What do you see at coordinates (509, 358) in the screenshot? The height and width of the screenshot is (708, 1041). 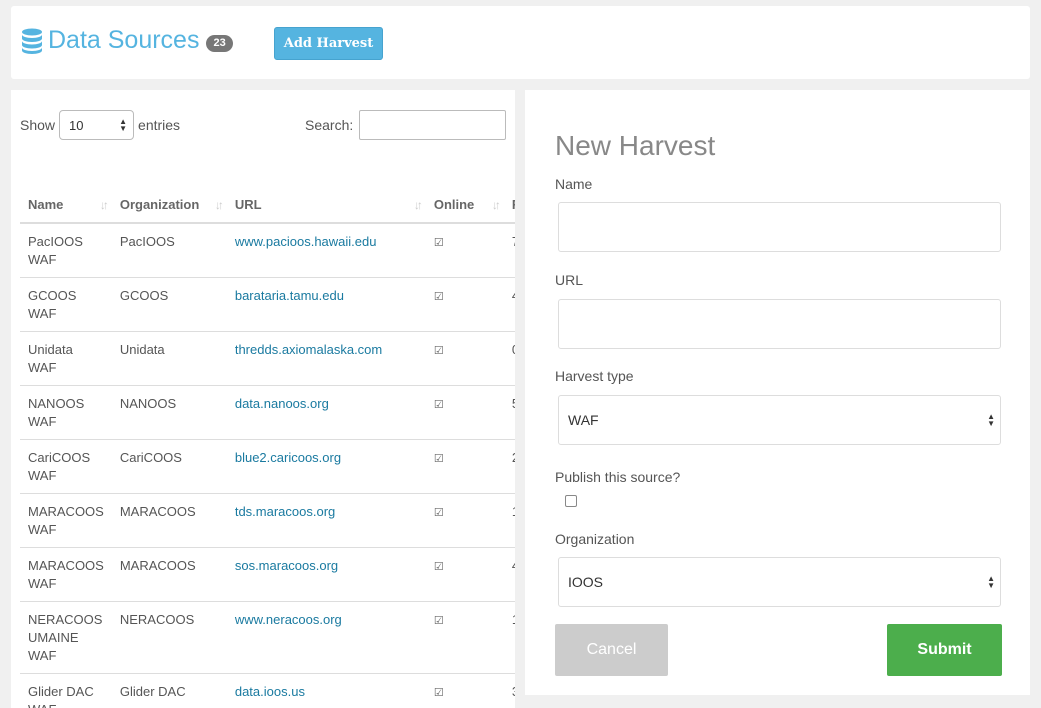 I see `cell-r: 0` at bounding box center [509, 358].